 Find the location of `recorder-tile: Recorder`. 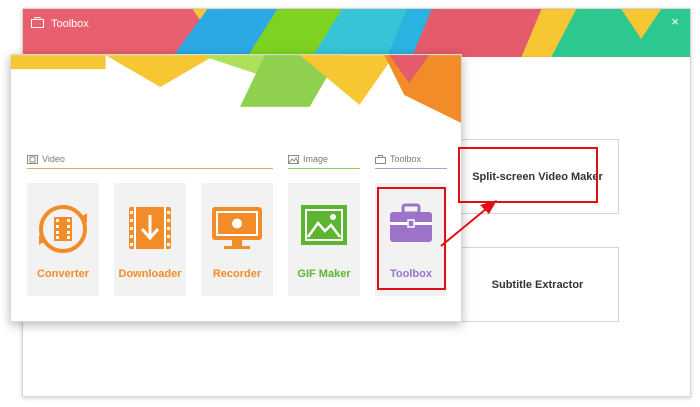

recorder-tile: Recorder is located at coordinates (237, 239).